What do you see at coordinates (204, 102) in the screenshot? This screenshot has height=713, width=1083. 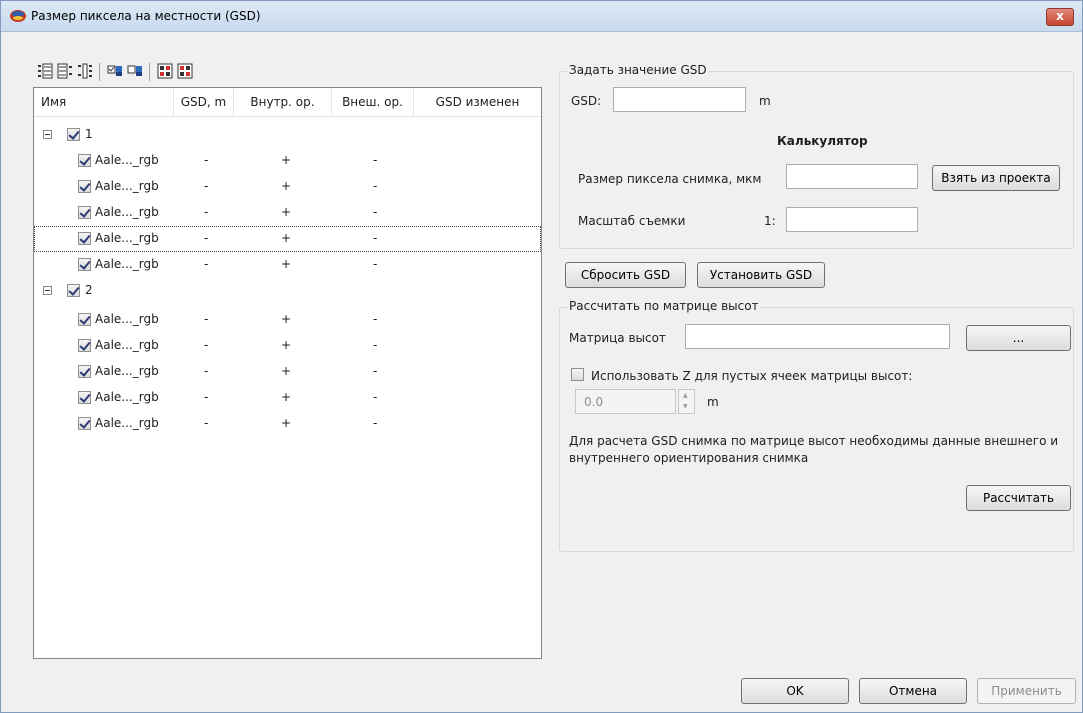 I see `column-header-gsd: GSD, m` at bounding box center [204, 102].